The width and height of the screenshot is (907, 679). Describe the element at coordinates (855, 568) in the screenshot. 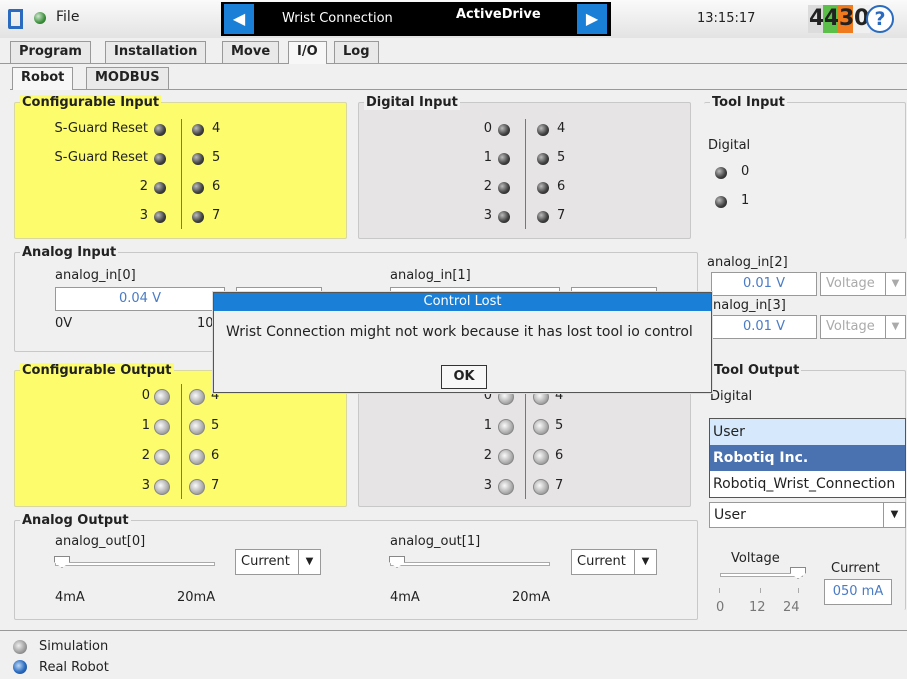

I see `current-label: Current` at that location.